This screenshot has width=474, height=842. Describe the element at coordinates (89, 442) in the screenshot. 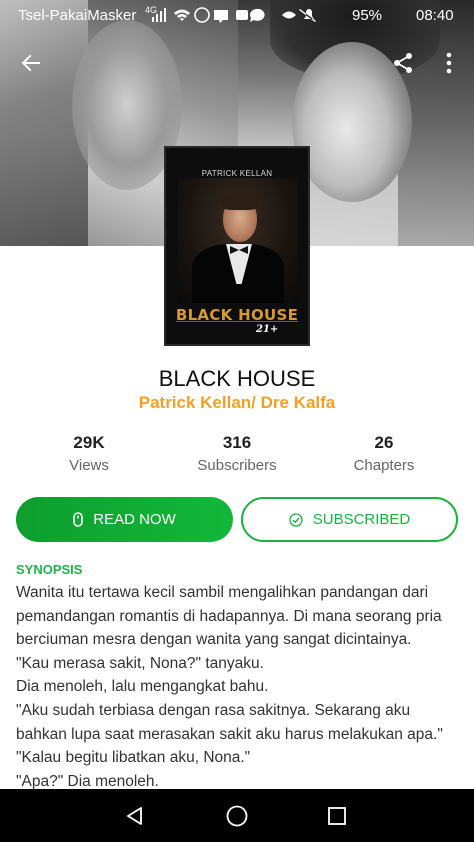

I see `stat-value: 29K` at that location.